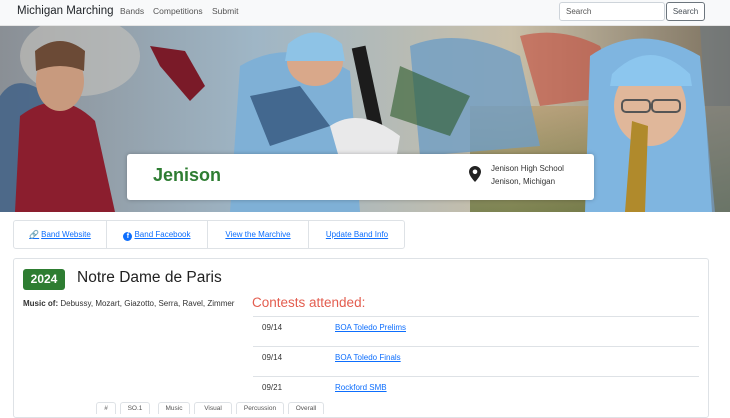 The image size is (730, 418). What do you see at coordinates (272, 387) in the screenshot?
I see `contest-date: 09/21` at bounding box center [272, 387].